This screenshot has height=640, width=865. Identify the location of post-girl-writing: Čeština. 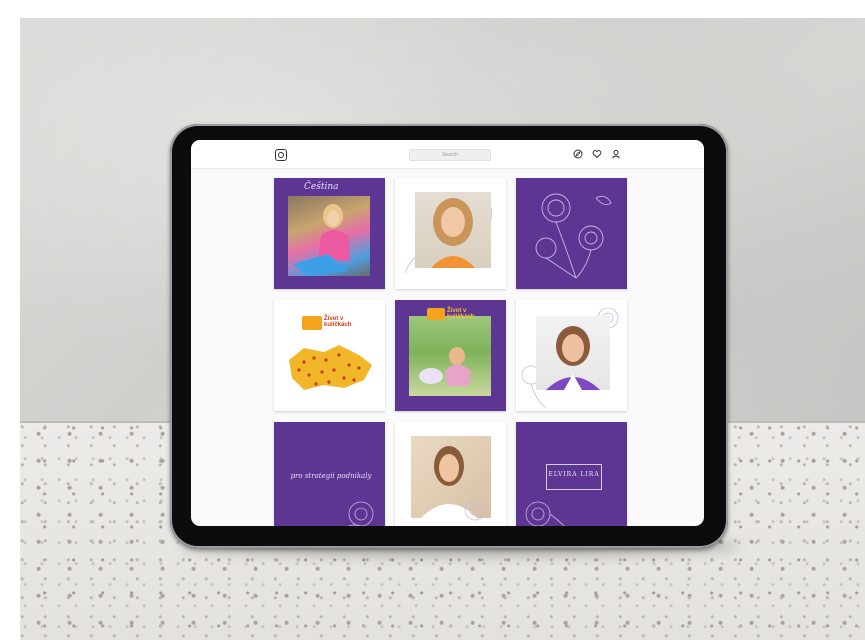
(329, 233).